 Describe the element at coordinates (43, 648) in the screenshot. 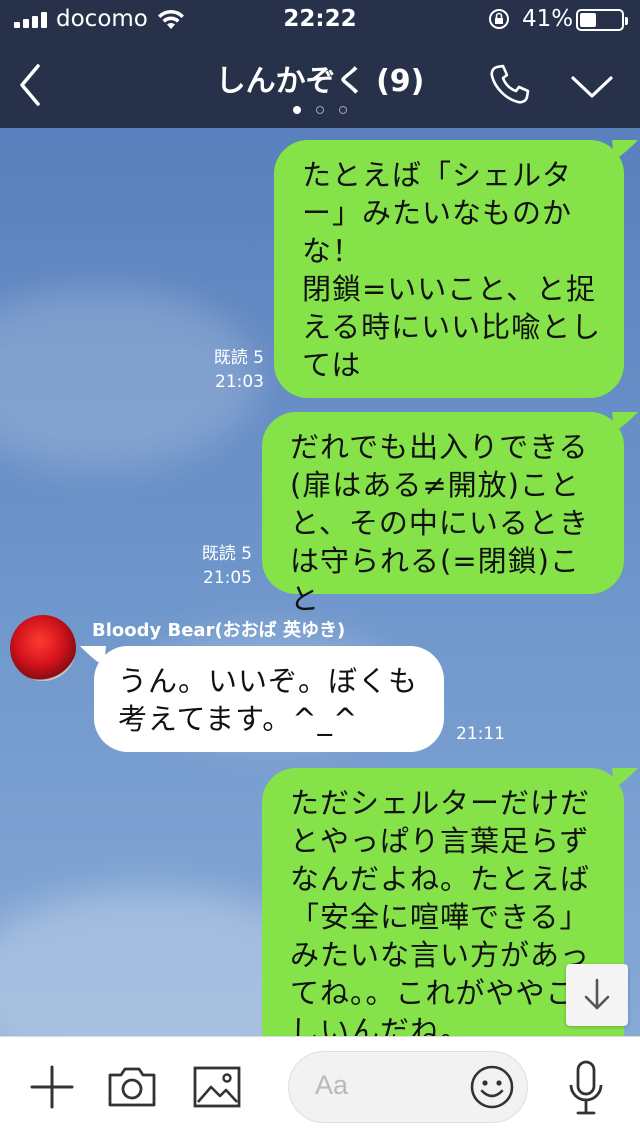

I see `avatar` at that location.